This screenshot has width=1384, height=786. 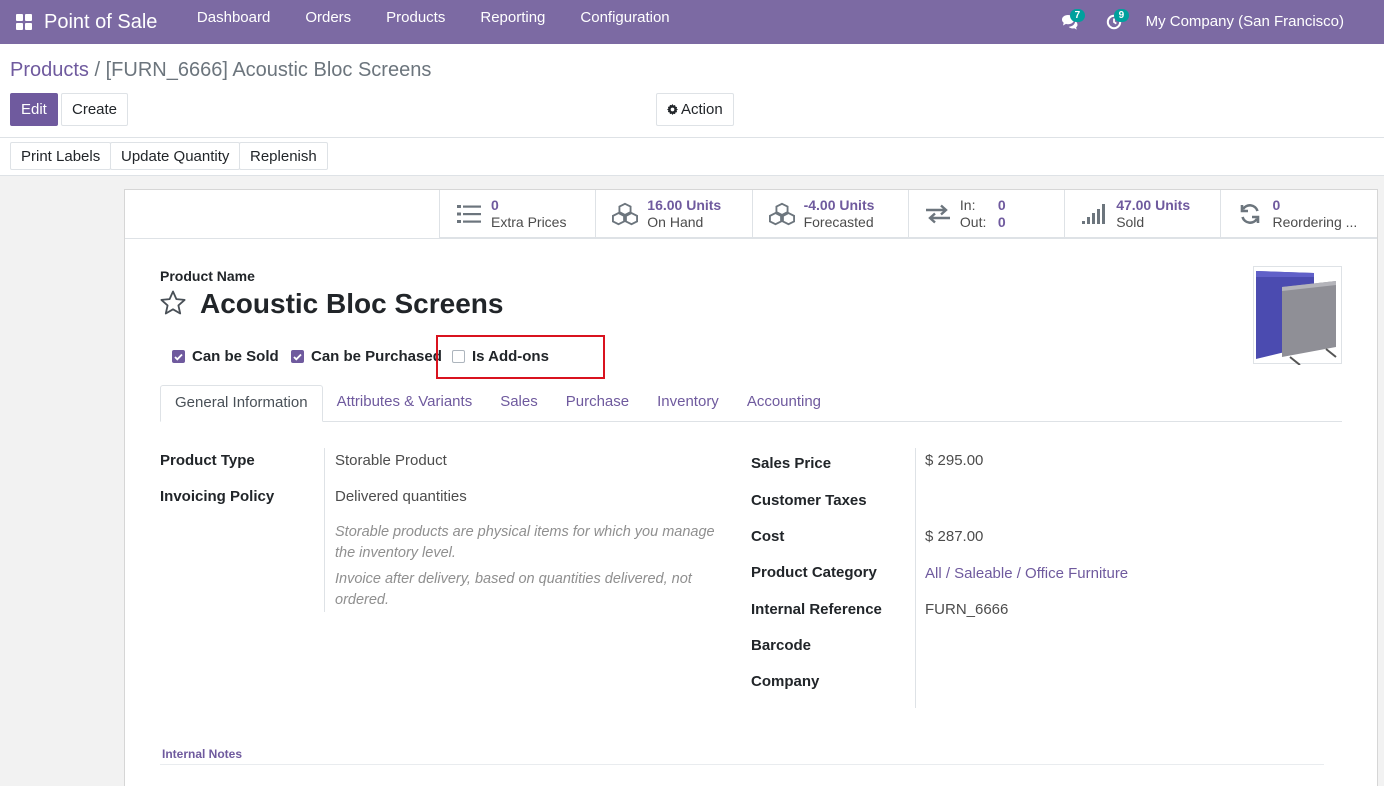 I want to click on on-hand-label: On Hand, so click(x=675, y=222).